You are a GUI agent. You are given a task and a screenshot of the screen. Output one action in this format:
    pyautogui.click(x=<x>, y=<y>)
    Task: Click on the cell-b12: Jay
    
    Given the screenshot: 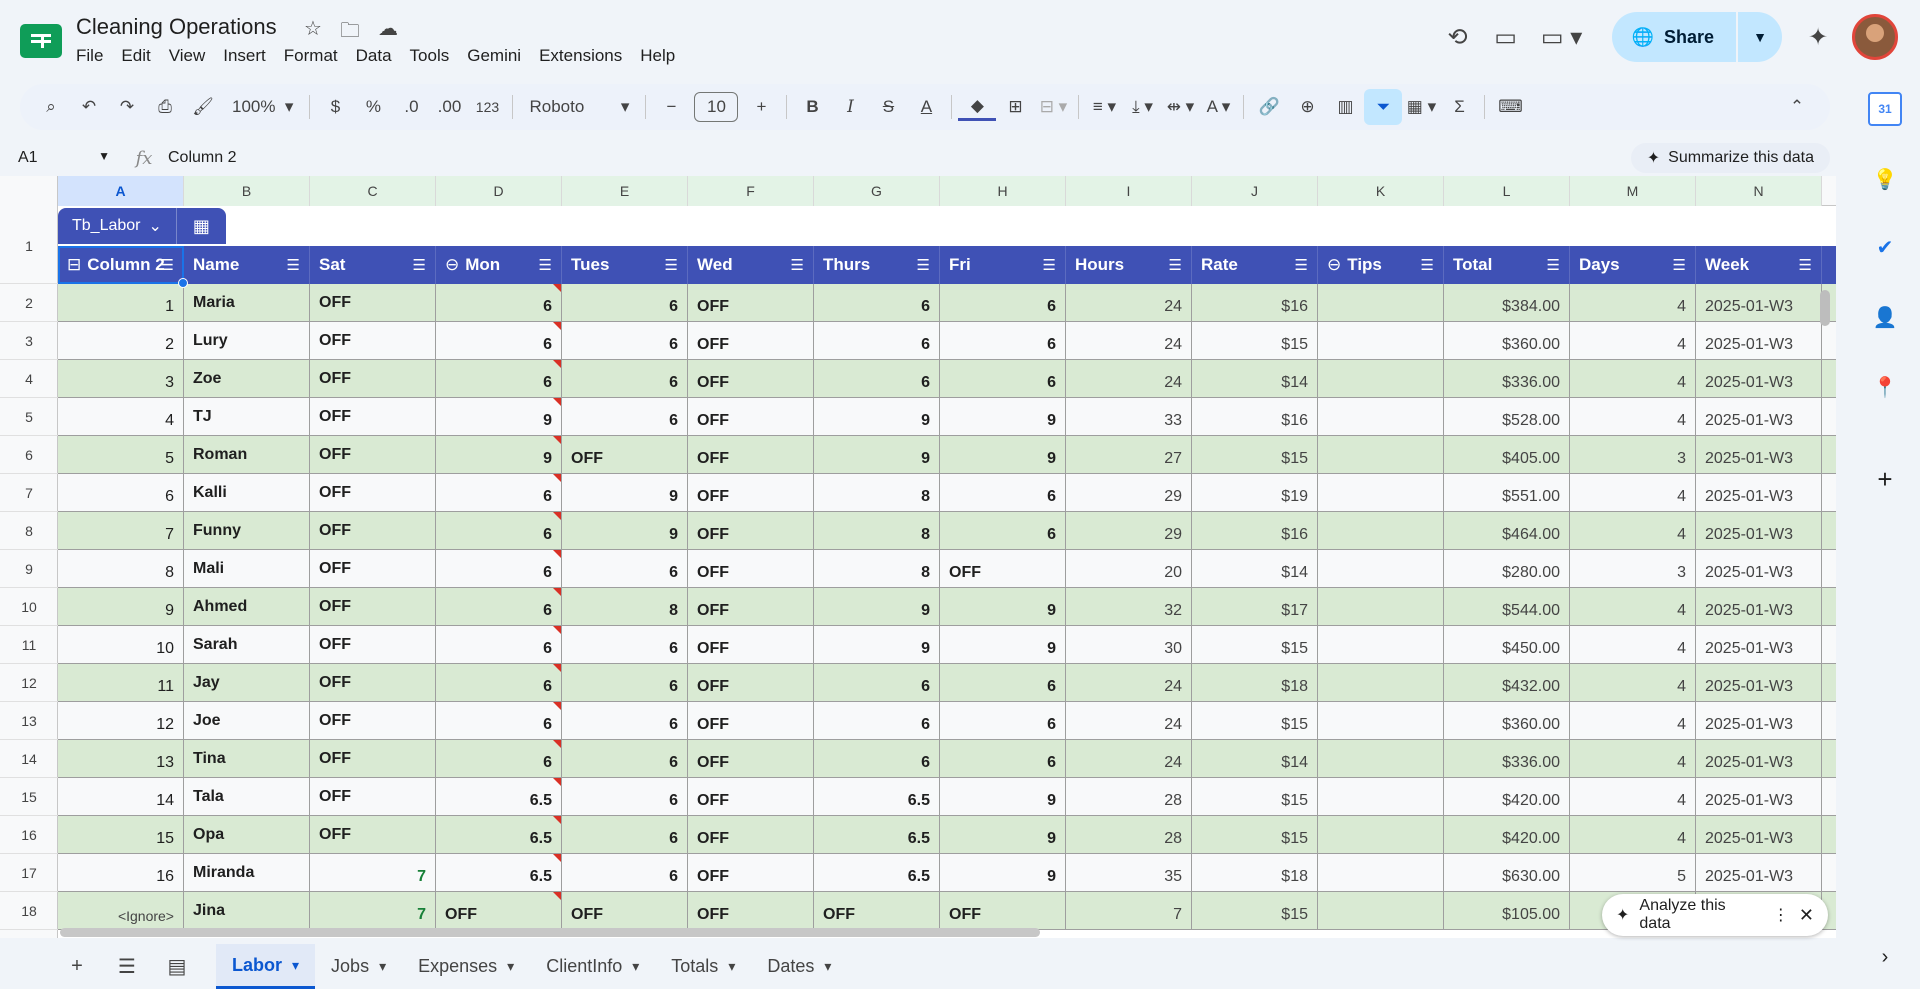 What is the action you would take?
    pyautogui.click(x=247, y=683)
    